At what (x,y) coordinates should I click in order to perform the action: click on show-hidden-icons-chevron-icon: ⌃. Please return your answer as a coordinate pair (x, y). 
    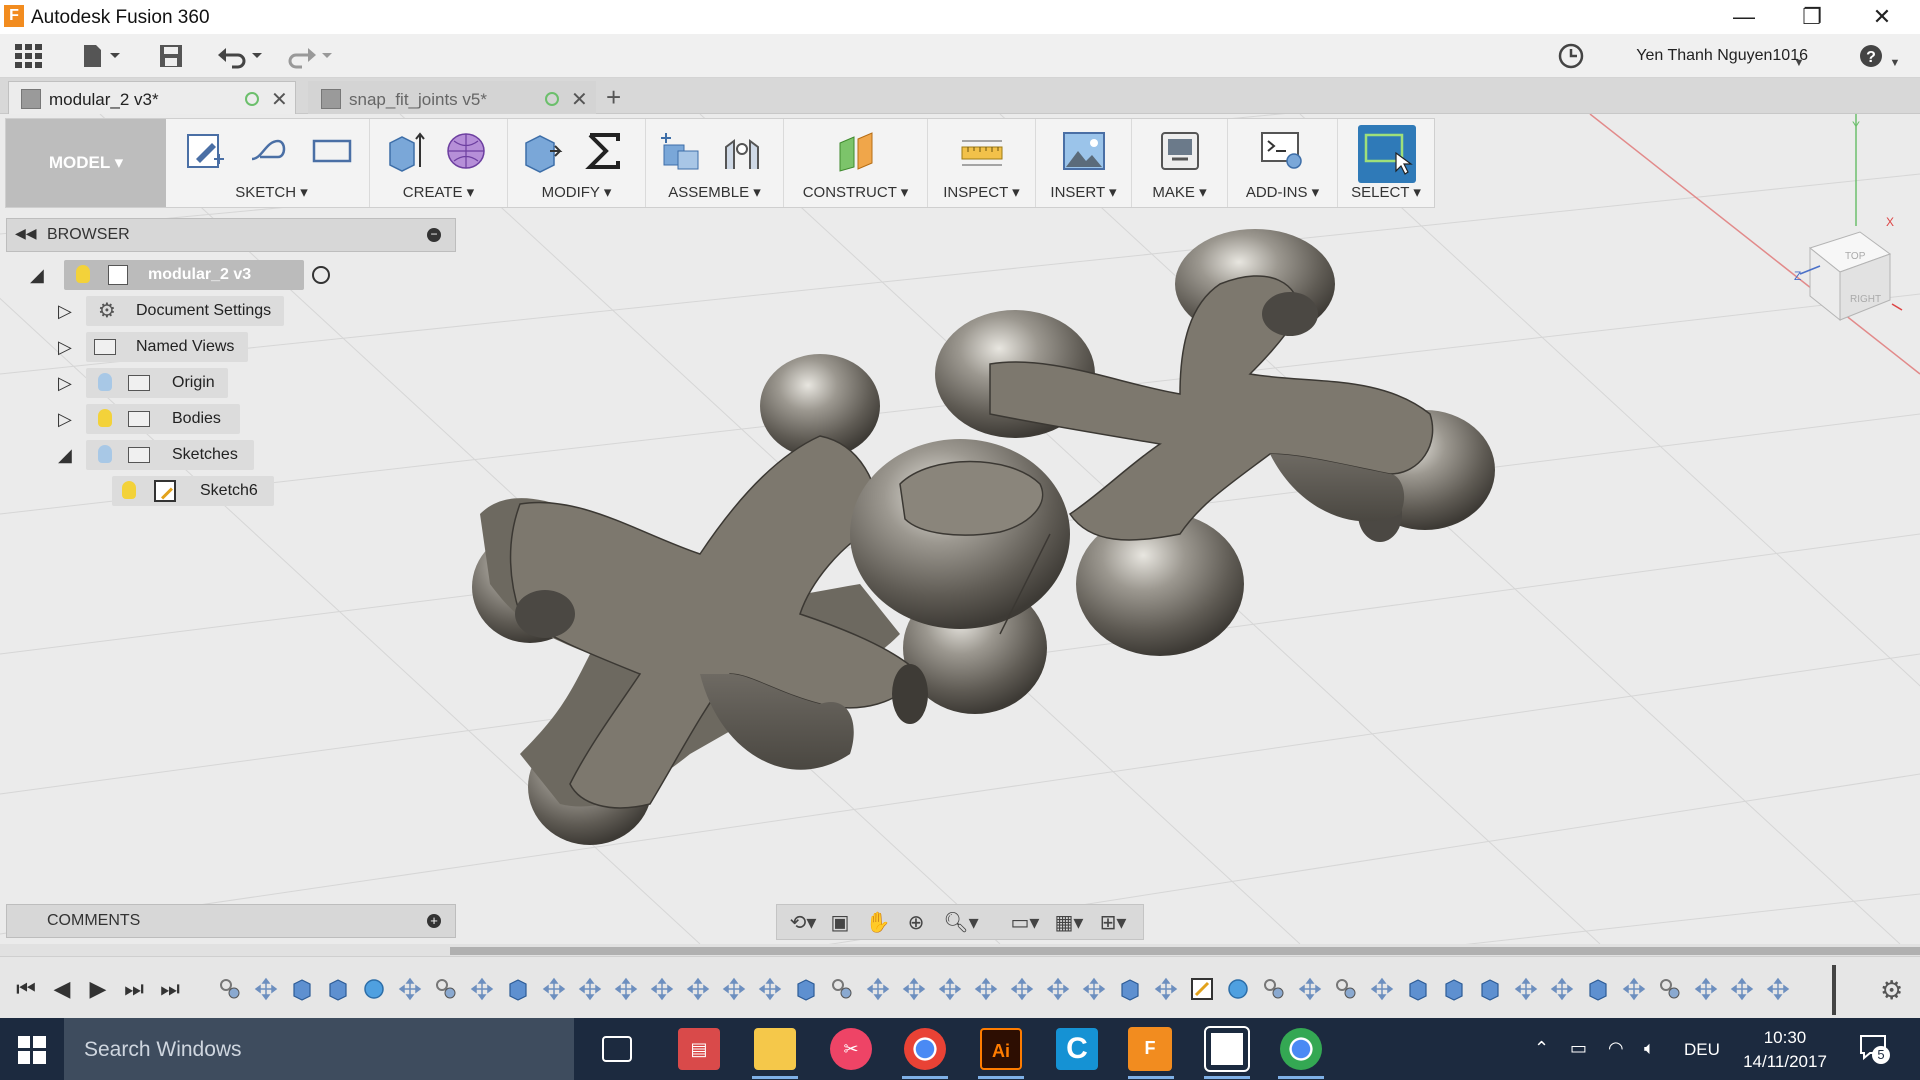
    Looking at the image, I should click on (1541, 1048).